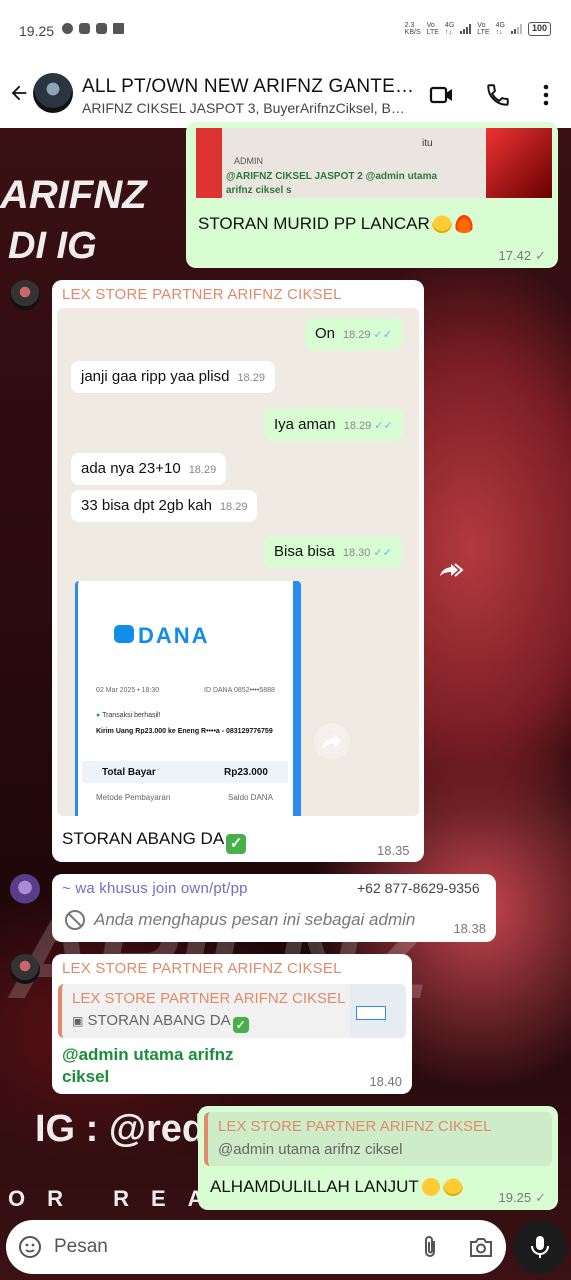 This screenshot has width=571, height=1280. What do you see at coordinates (93, 28) in the screenshot?
I see `notification-icons` at bounding box center [93, 28].